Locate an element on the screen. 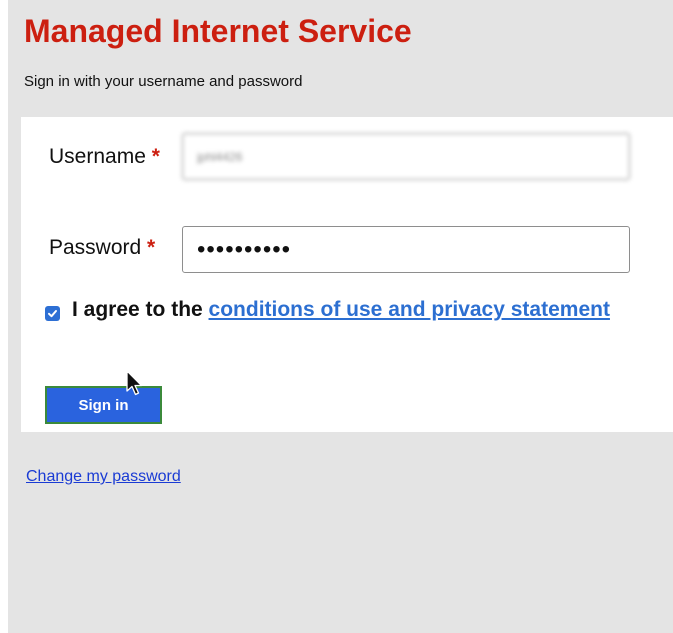 The width and height of the screenshot is (673, 633). agree-checkbox is located at coordinates (52, 313).